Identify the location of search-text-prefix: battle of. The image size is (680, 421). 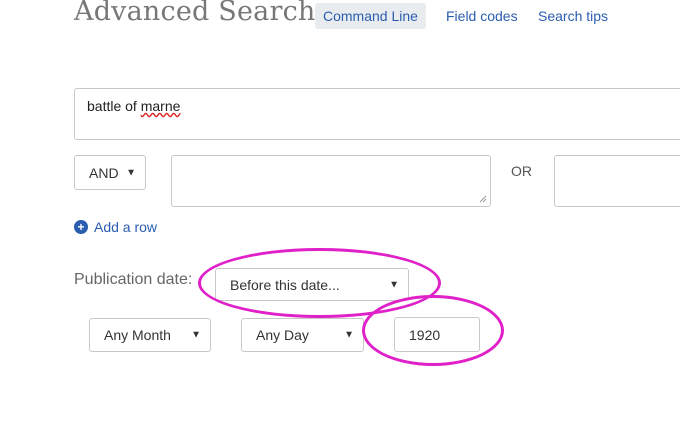
(114, 106).